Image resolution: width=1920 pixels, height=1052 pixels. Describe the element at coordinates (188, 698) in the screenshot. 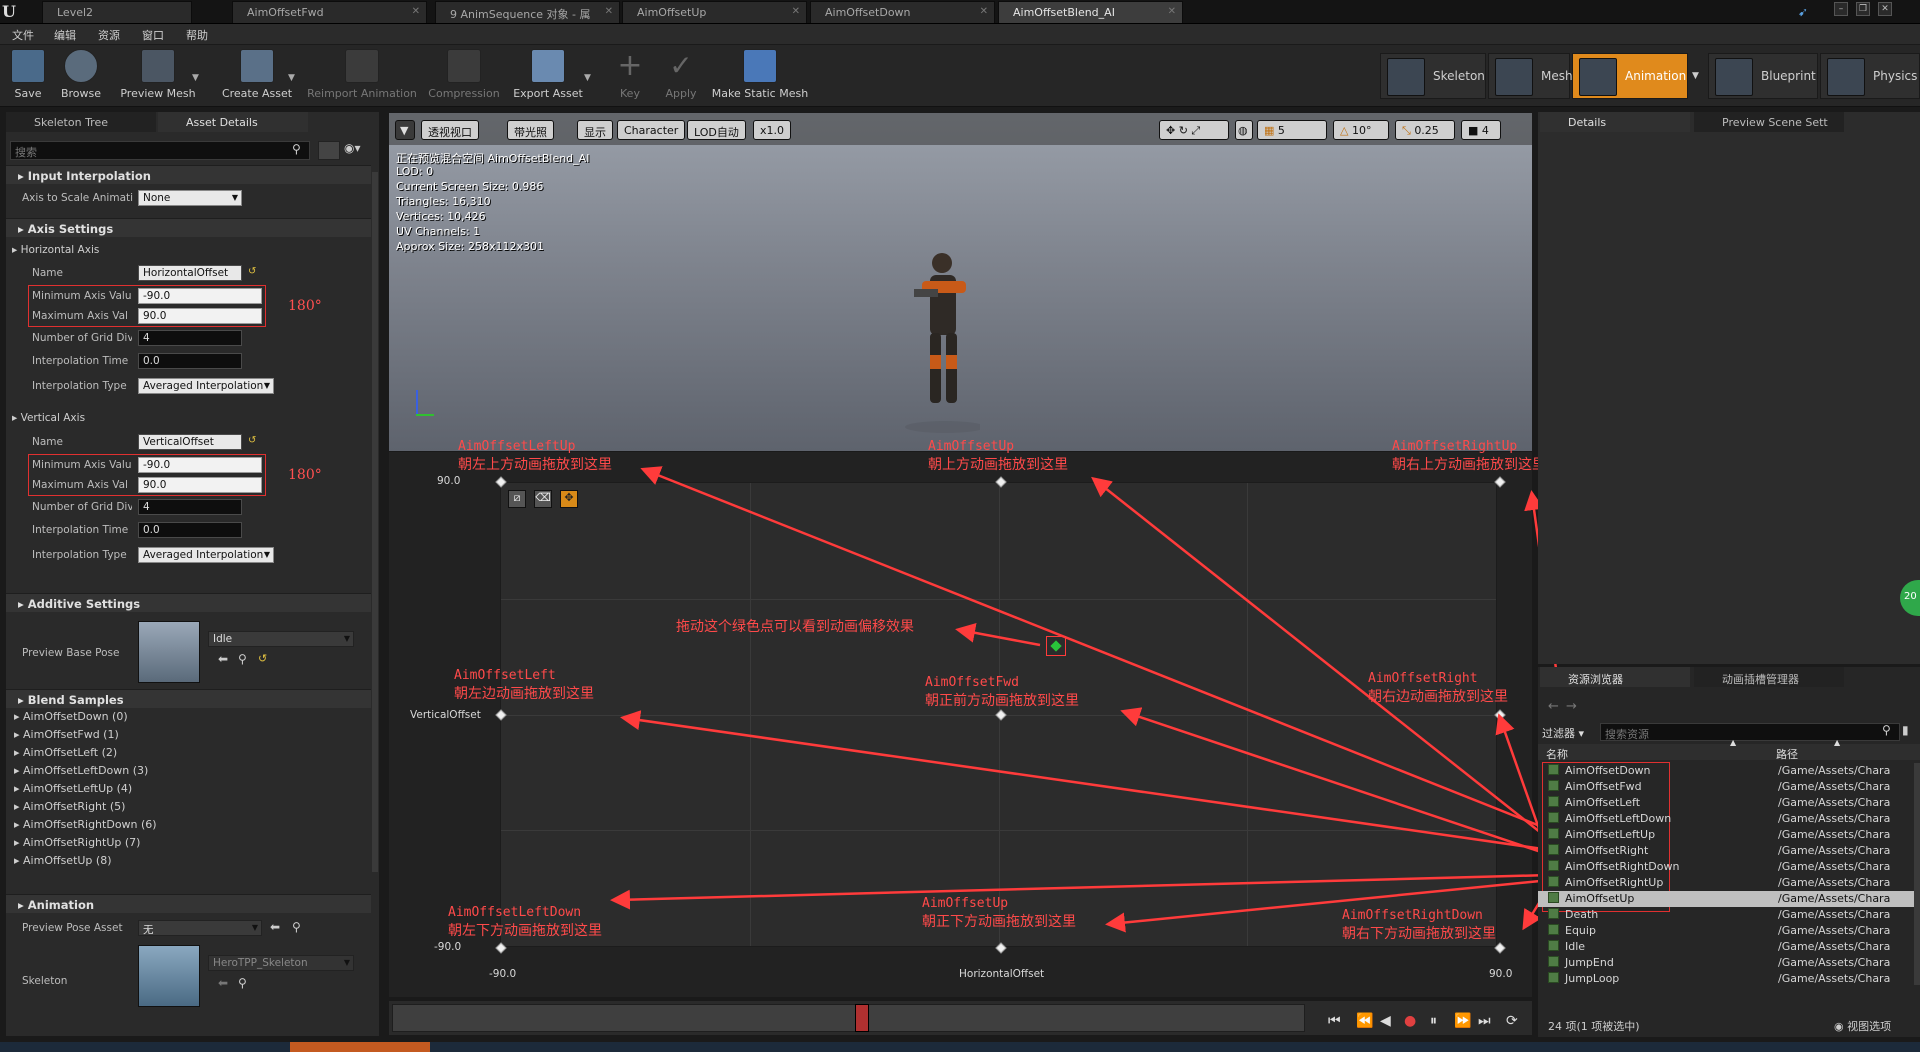

I see `section-blend-samples: ▸ Blend Samples` at that location.